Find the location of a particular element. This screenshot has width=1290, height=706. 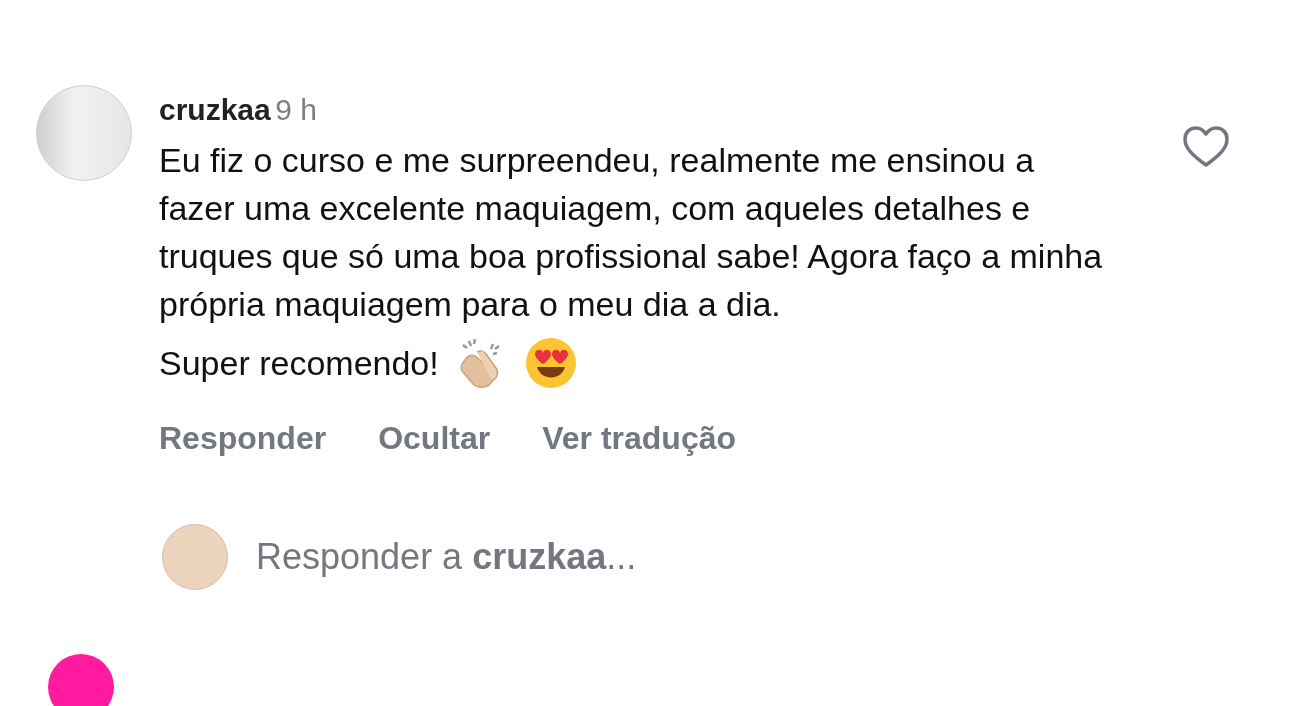

comment-action-link: Ver tradução is located at coordinates (639, 438).